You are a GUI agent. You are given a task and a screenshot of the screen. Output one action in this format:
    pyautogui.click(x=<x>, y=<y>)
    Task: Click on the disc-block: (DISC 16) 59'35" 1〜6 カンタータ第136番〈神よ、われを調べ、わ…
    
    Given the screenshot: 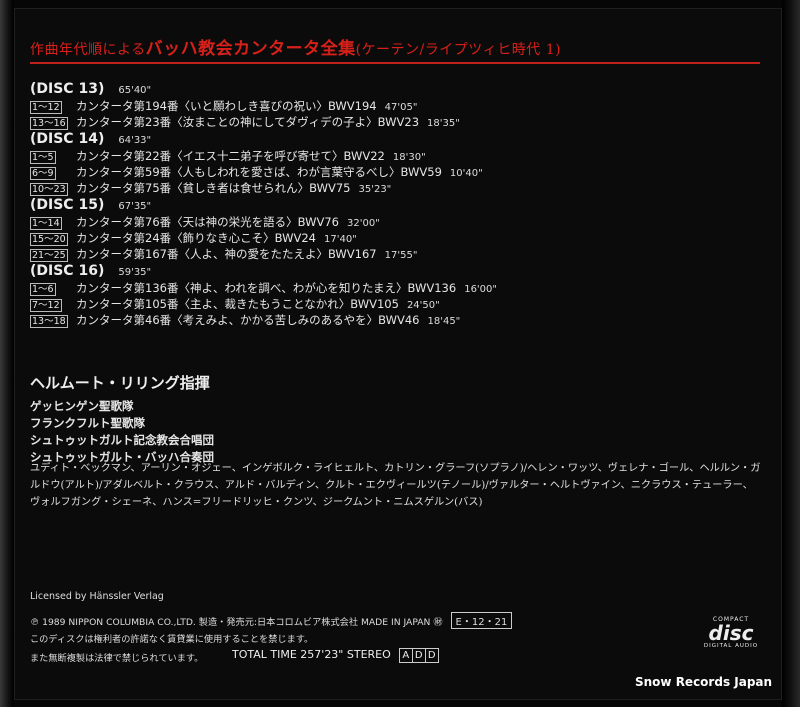 What is the action you would take?
    pyautogui.click(x=390, y=295)
    